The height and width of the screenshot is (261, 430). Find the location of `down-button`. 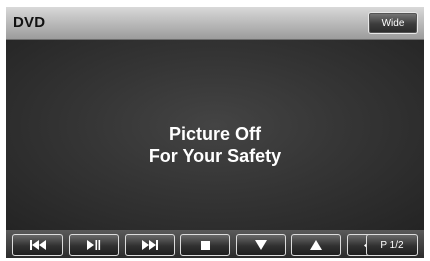

down-button is located at coordinates (261, 245).